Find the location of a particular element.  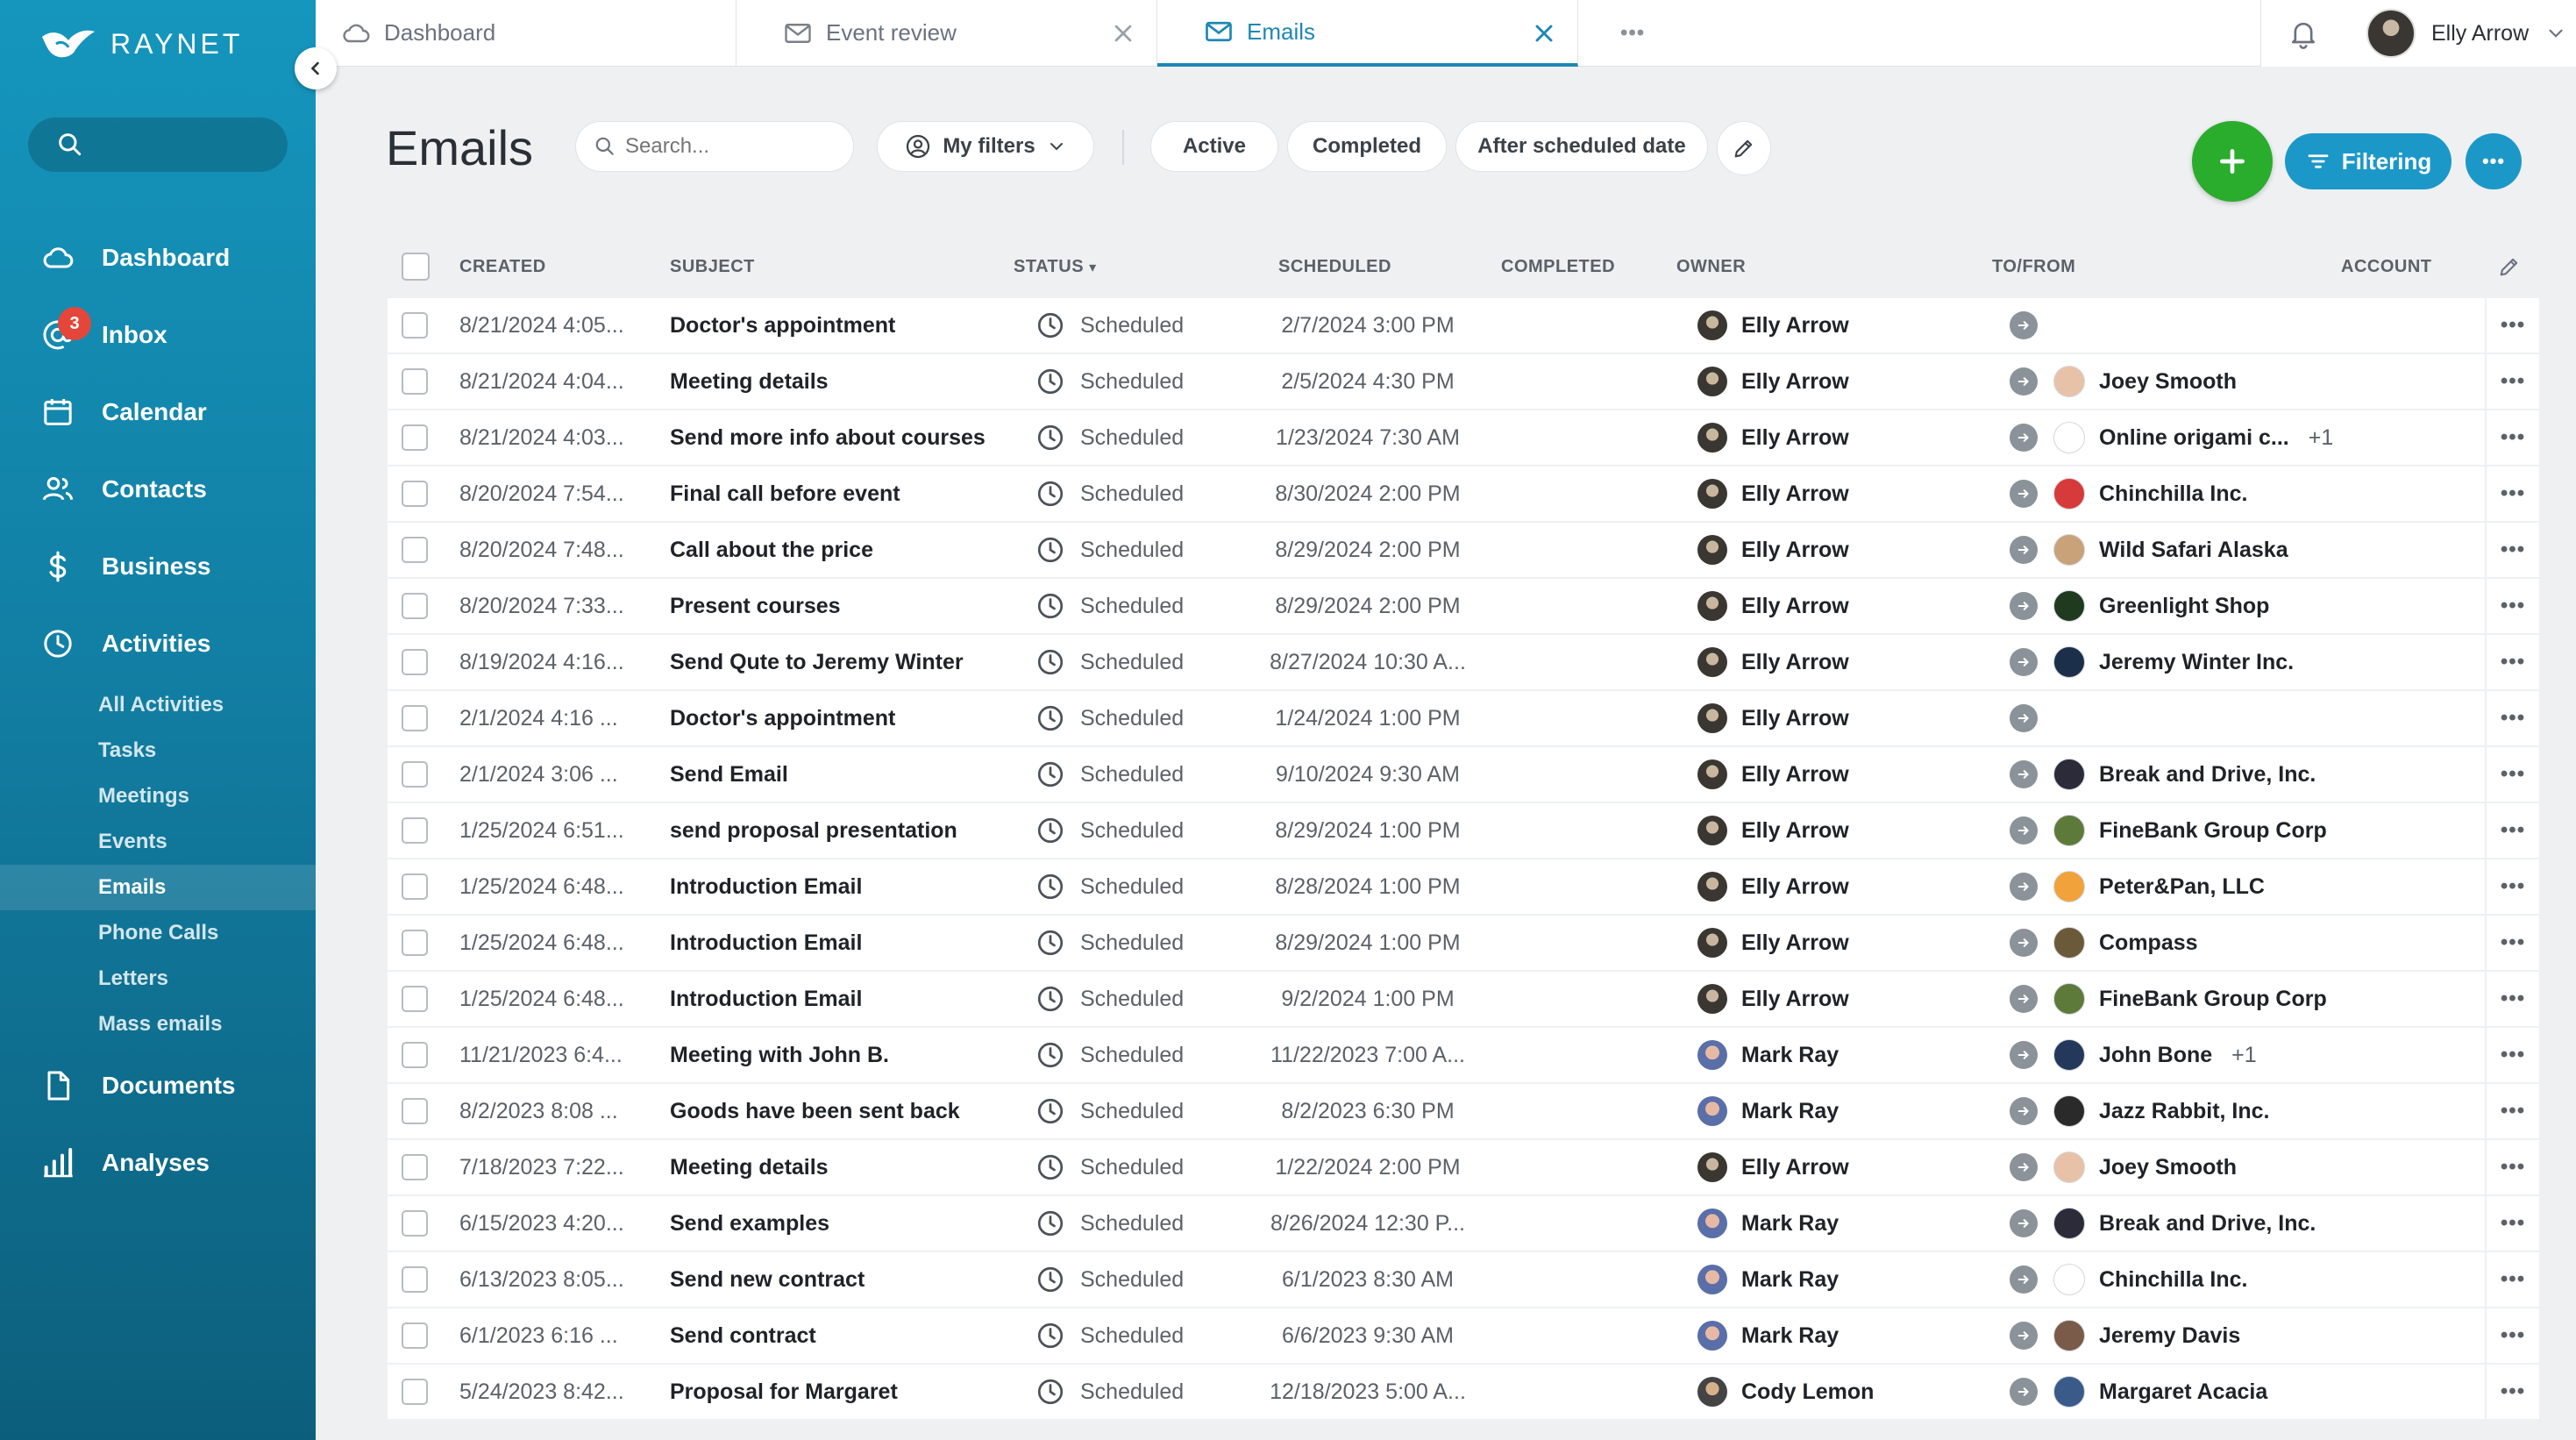

contact-name: Jeremy Winter Inc. is located at coordinates (2196, 662).